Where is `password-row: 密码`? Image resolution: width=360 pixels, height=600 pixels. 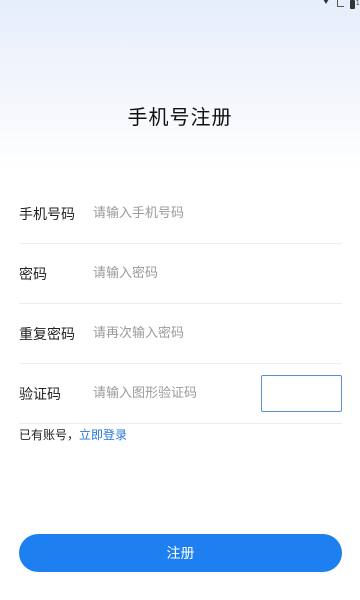 password-row: 密码 is located at coordinates (180, 274).